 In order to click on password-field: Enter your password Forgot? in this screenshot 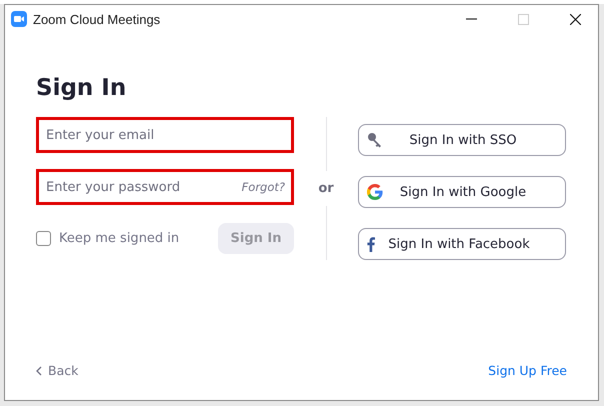, I will do `click(165, 187)`.